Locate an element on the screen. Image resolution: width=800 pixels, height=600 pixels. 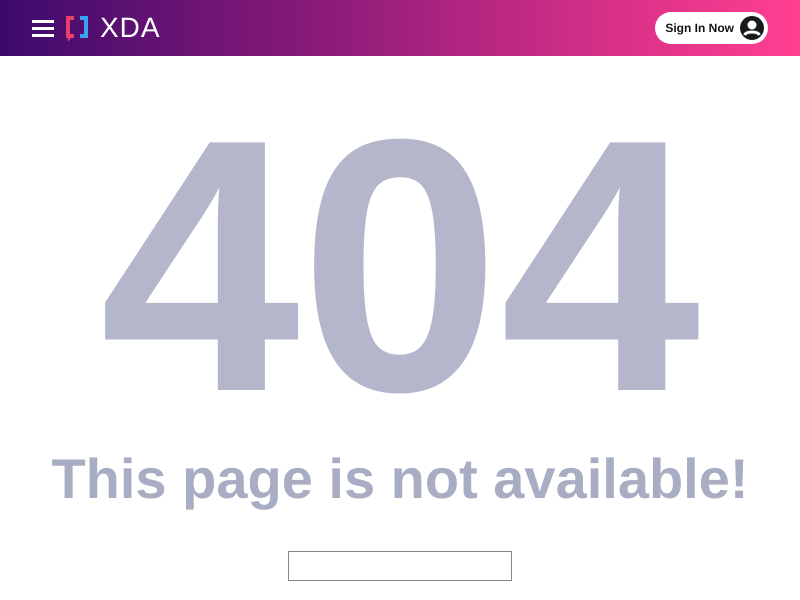
sign-in-button: Sign In Now is located at coordinates (711, 28).